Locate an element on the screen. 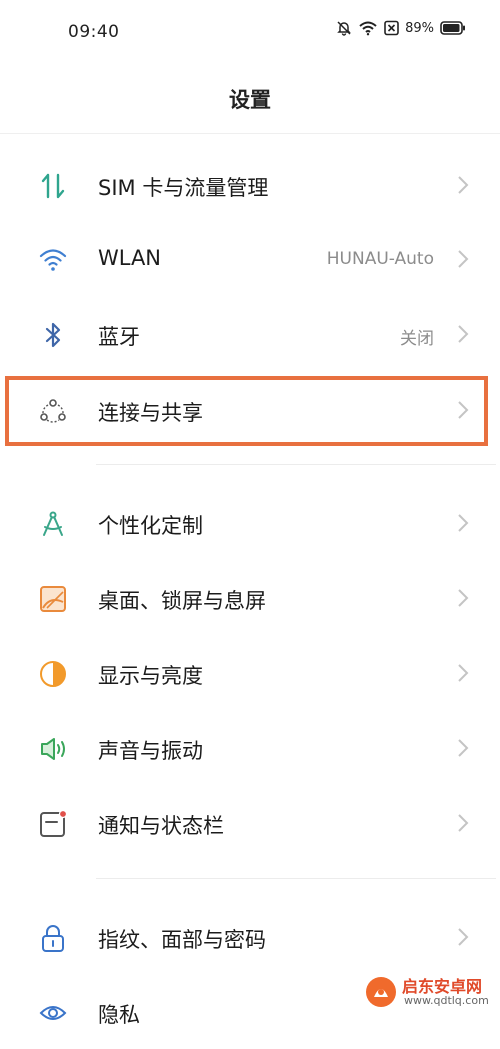 The height and width of the screenshot is (1049, 500). settings-item-sound: 声音与振动 is located at coordinates (250, 748).